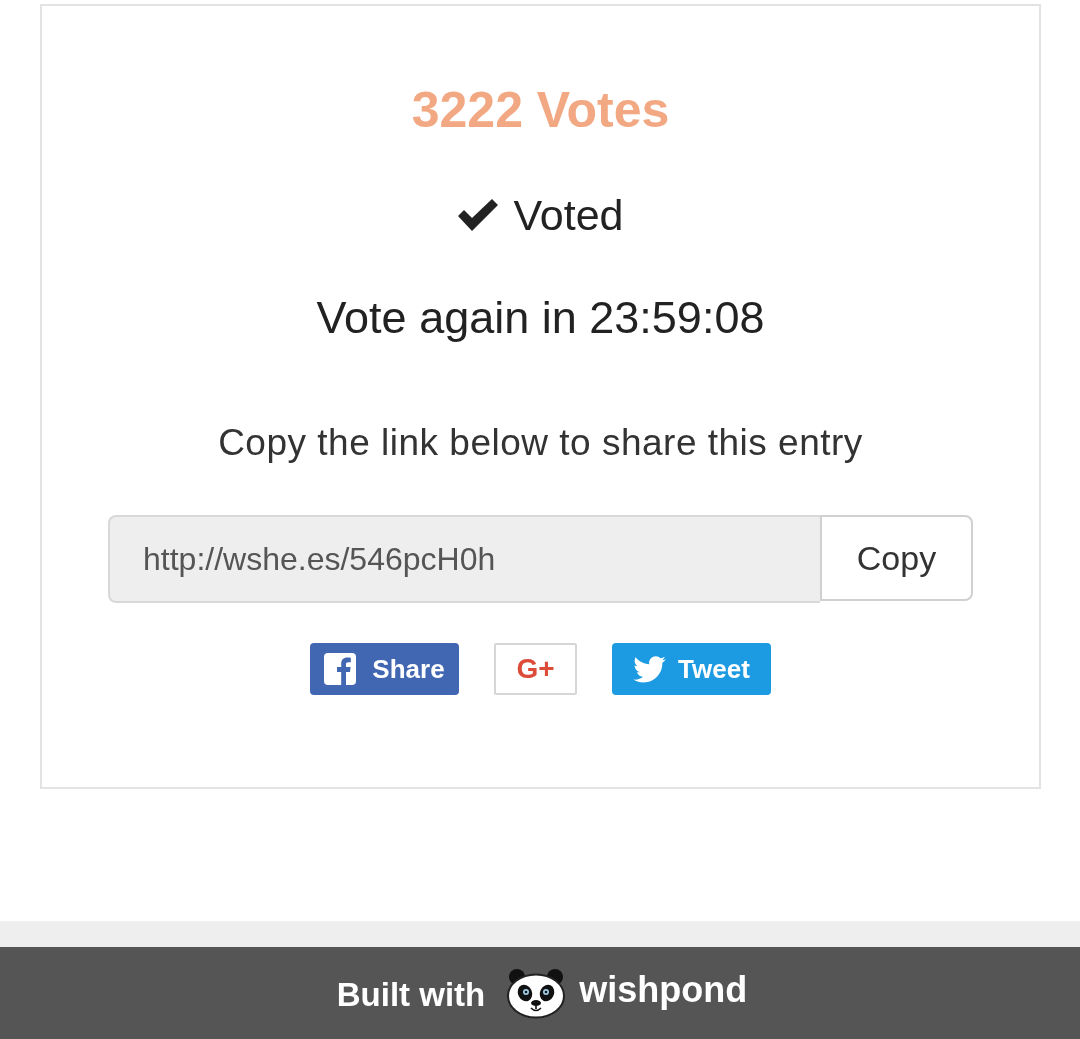  What do you see at coordinates (384, 669) in the screenshot?
I see `facebook-share-button: Share` at bounding box center [384, 669].